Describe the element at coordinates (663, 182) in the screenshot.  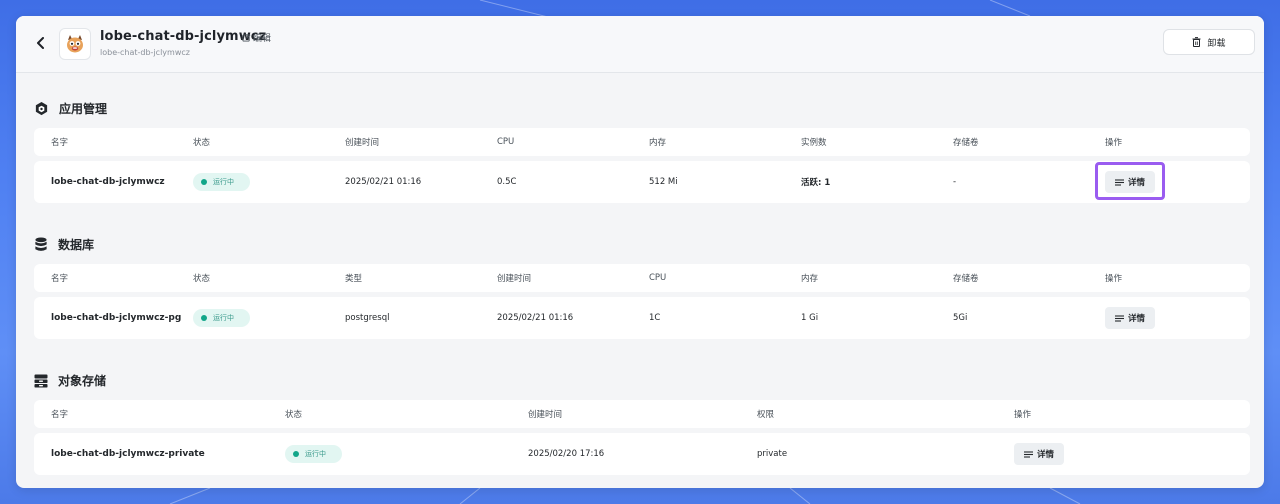
I see `memory-value: 512 Mi` at that location.